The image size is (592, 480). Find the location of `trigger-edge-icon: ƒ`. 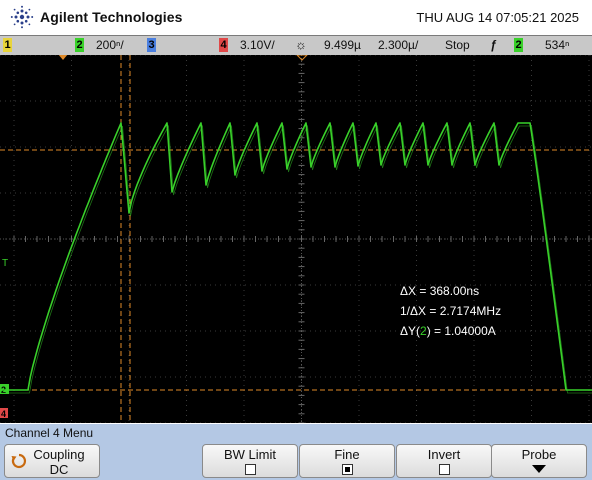

trigger-edge-icon: ƒ is located at coordinates (493, 45).